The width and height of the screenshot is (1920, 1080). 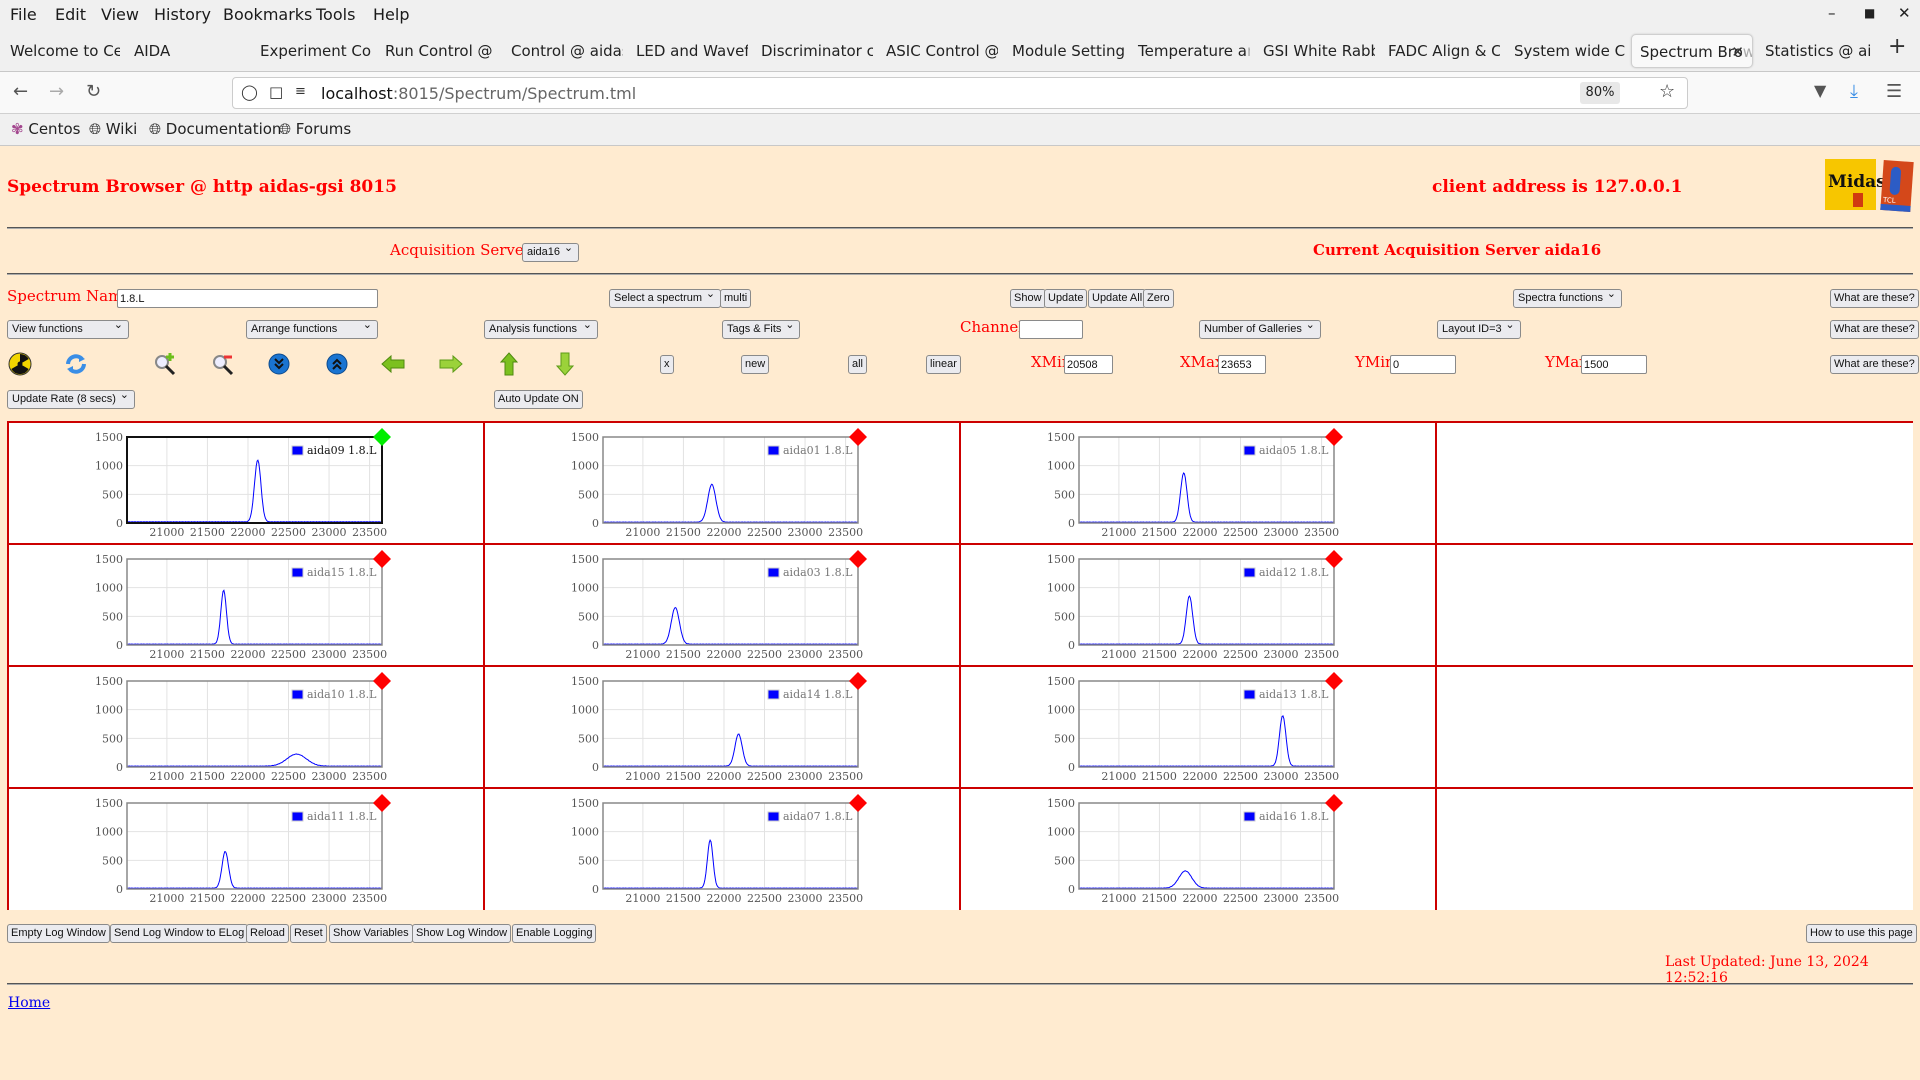 I want to click on number-of-galleries-dropdown: Number of Galleries, so click(x=1260, y=328).